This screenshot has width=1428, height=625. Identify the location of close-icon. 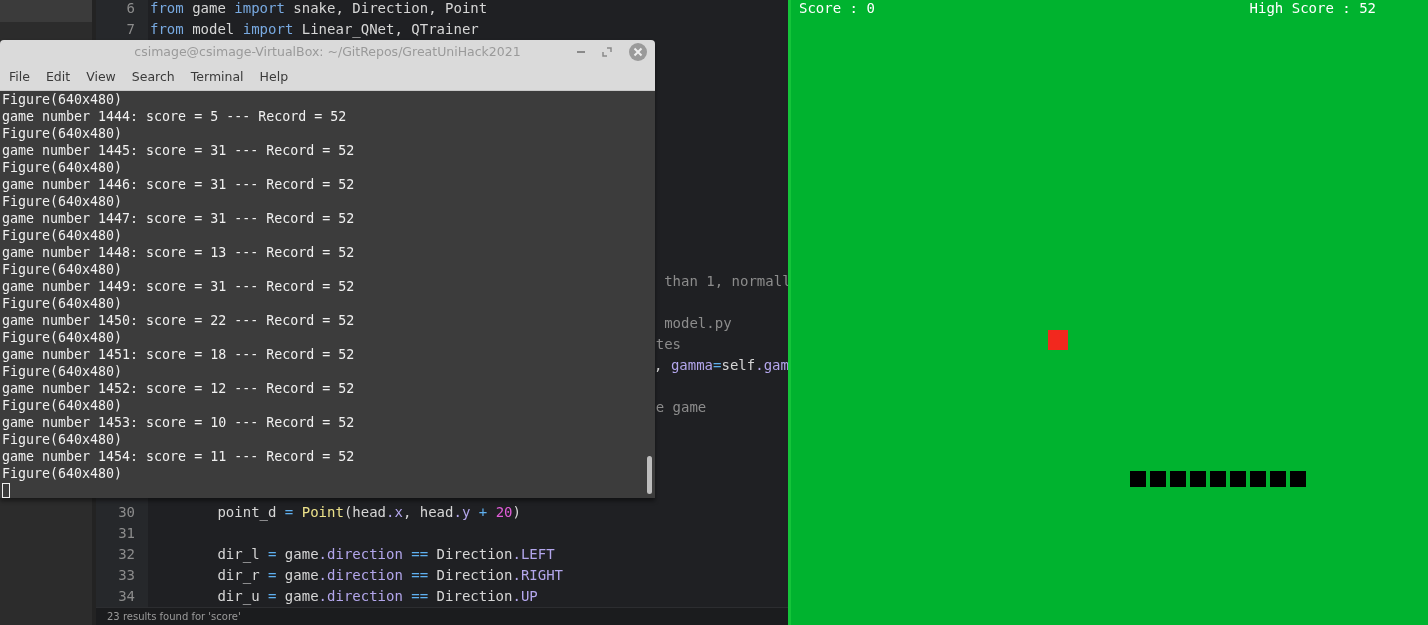
(638, 52).